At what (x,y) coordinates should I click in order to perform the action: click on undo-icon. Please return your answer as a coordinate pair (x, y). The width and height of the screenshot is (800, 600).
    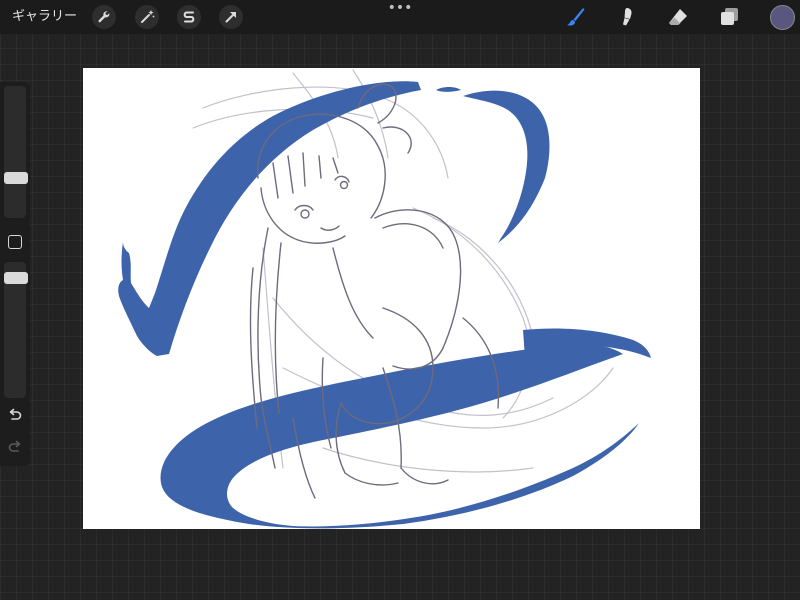
    Looking at the image, I should click on (15, 415).